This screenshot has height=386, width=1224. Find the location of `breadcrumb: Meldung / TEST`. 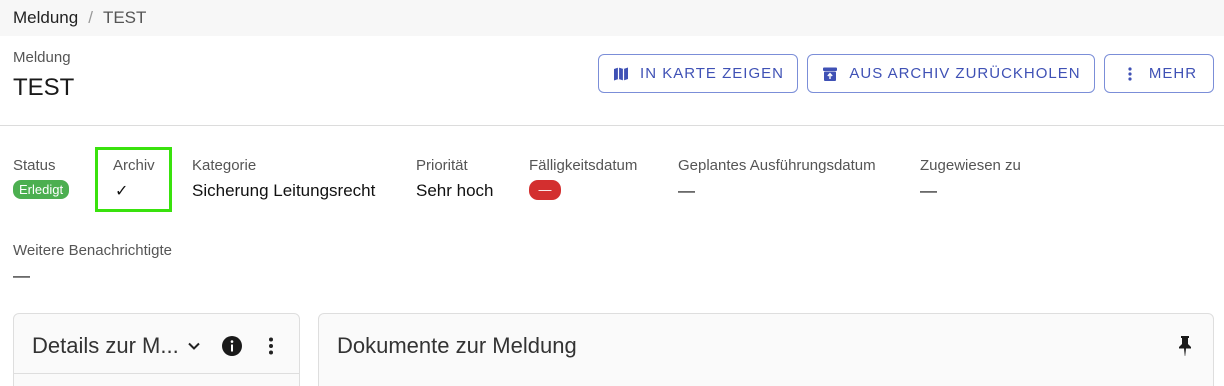

breadcrumb: Meldung / TEST is located at coordinates (612, 18).